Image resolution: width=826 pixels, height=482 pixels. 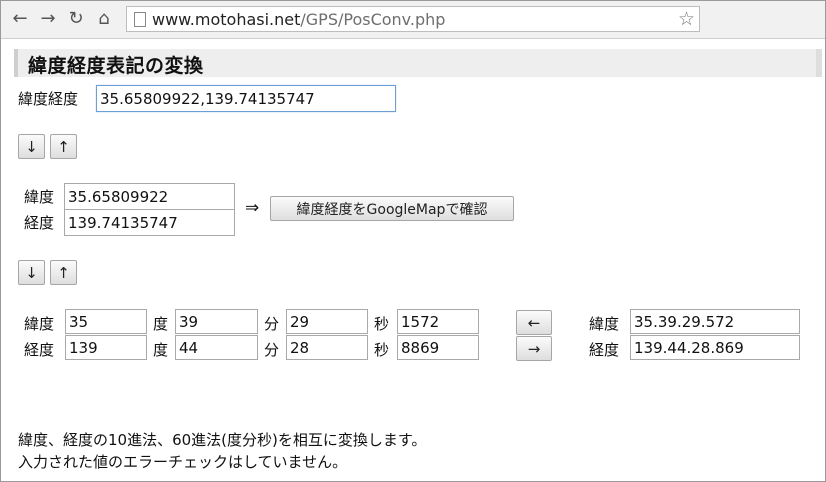 What do you see at coordinates (31, 272) in the screenshot?
I see `convert-down-button-2: ↓` at bounding box center [31, 272].